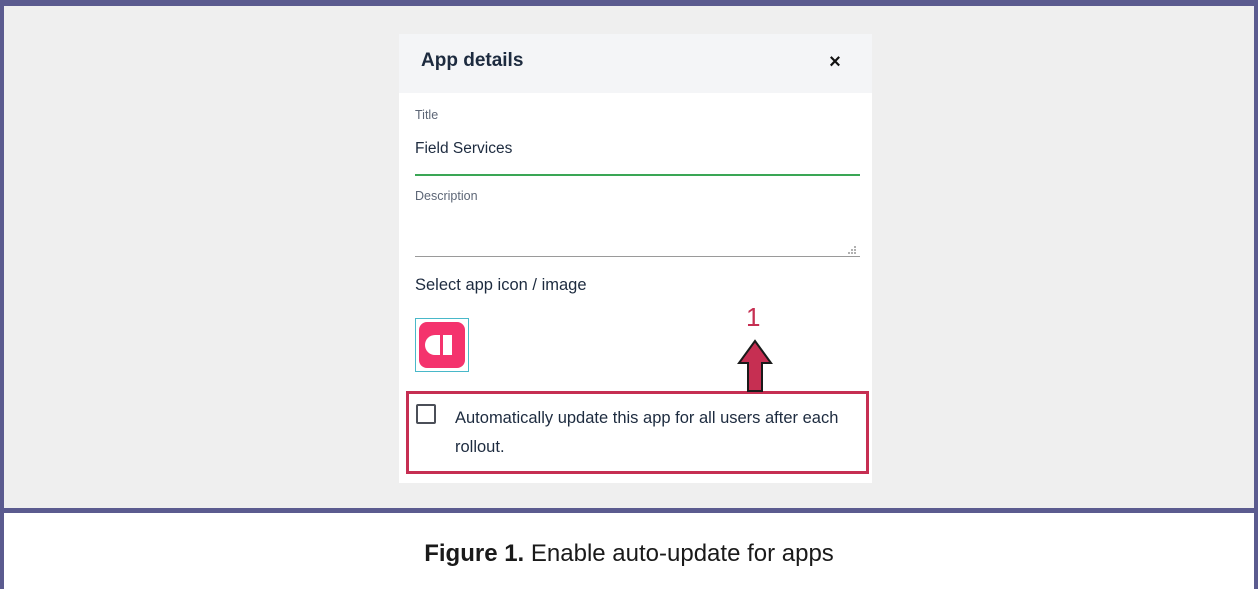 The height and width of the screenshot is (589, 1258). I want to click on app-glyph-icon, so click(438, 345).